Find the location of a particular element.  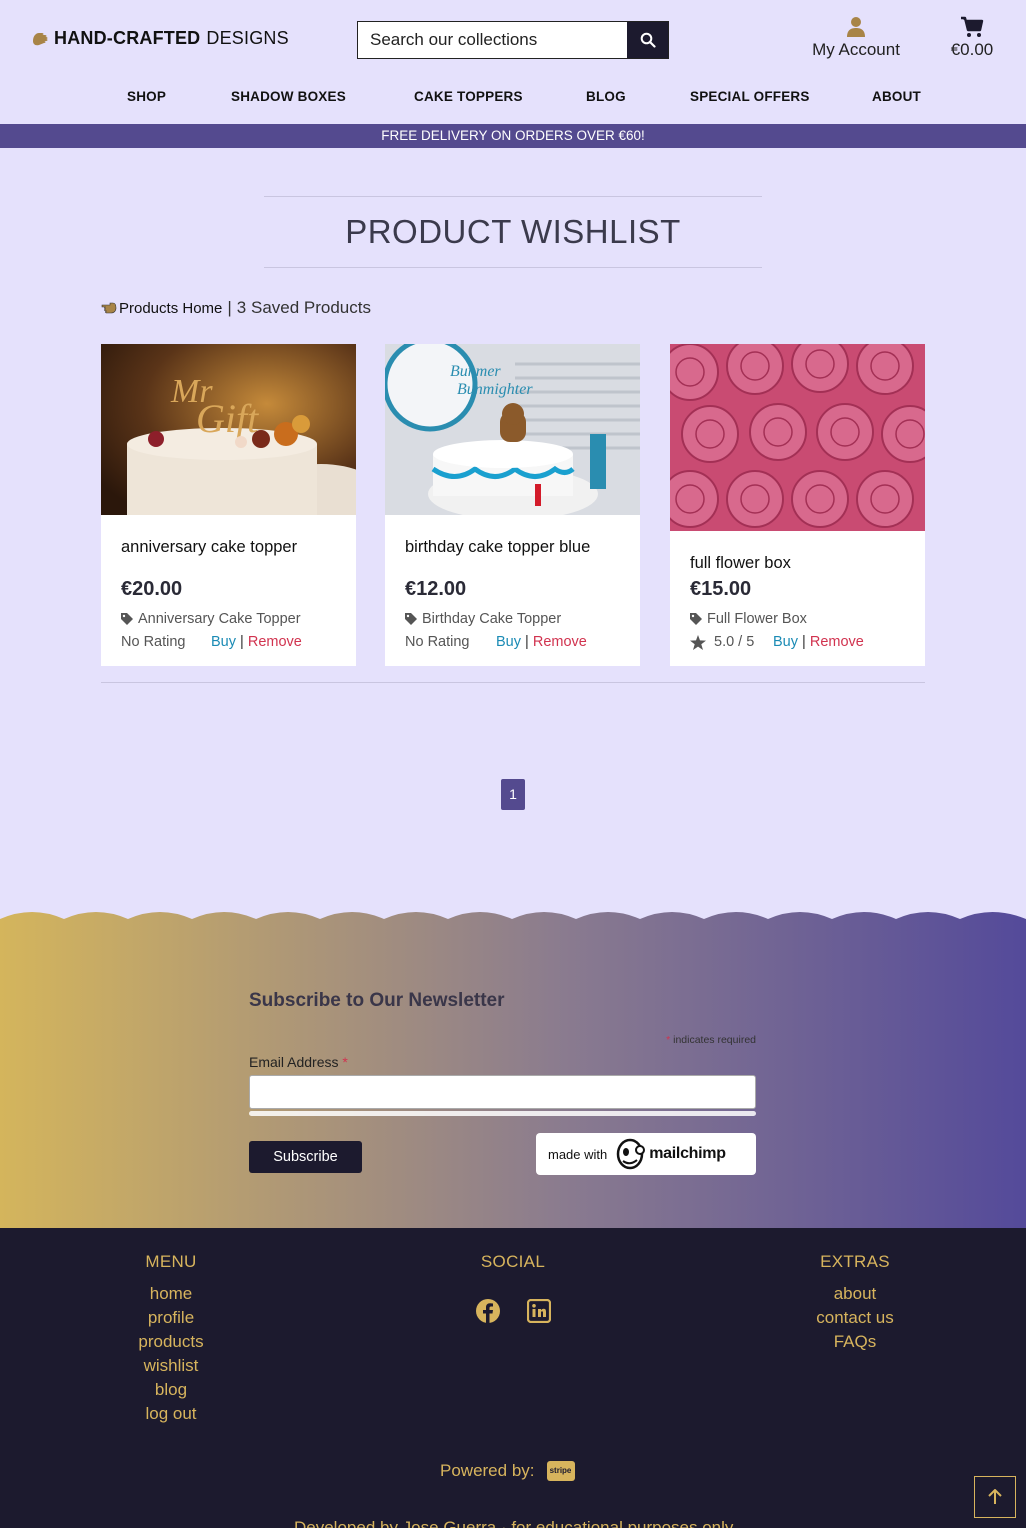

search-icon is located at coordinates (648, 40).